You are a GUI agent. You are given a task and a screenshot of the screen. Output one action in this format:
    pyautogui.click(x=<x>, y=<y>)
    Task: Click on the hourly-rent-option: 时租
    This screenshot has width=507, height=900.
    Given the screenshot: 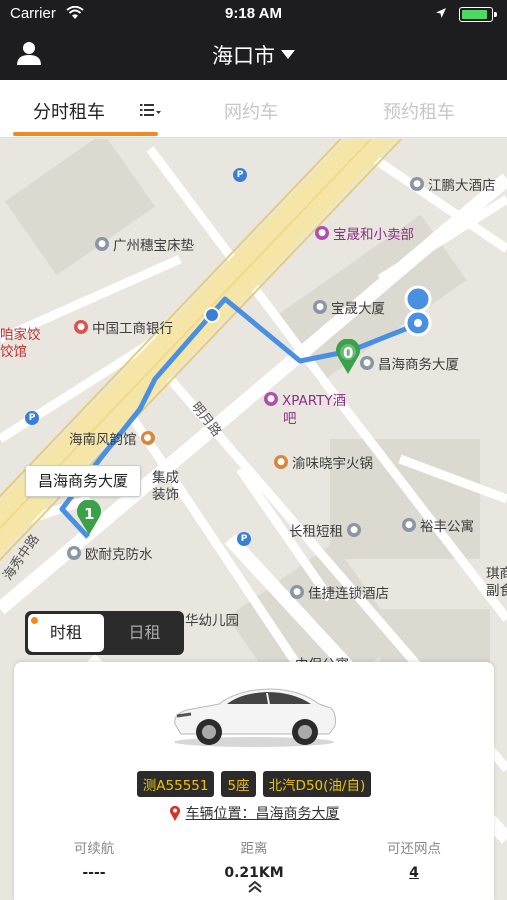 What is the action you would take?
    pyautogui.click(x=66, y=633)
    